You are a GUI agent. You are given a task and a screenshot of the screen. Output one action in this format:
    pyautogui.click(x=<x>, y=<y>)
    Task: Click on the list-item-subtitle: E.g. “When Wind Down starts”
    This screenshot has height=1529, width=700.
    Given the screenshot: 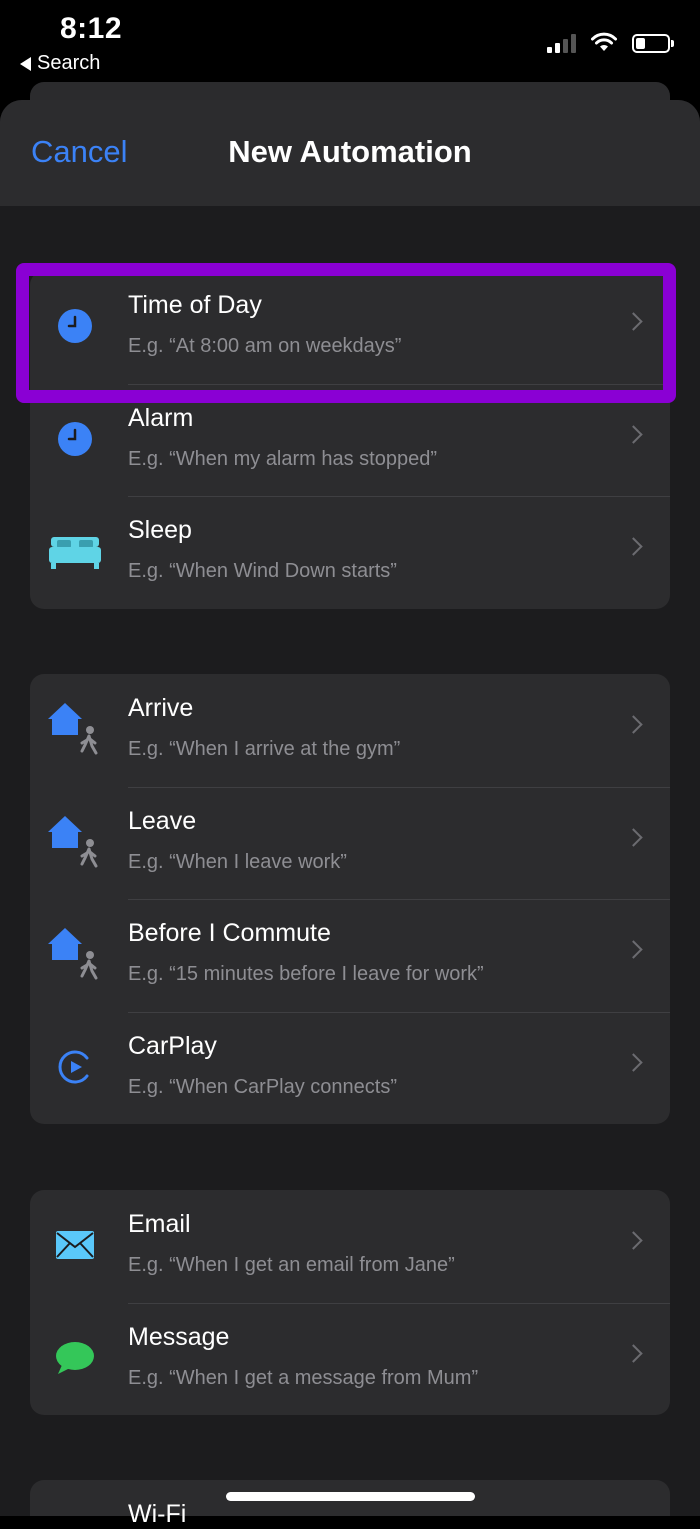 What is the action you would take?
    pyautogui.click(x=262, y=571)
    